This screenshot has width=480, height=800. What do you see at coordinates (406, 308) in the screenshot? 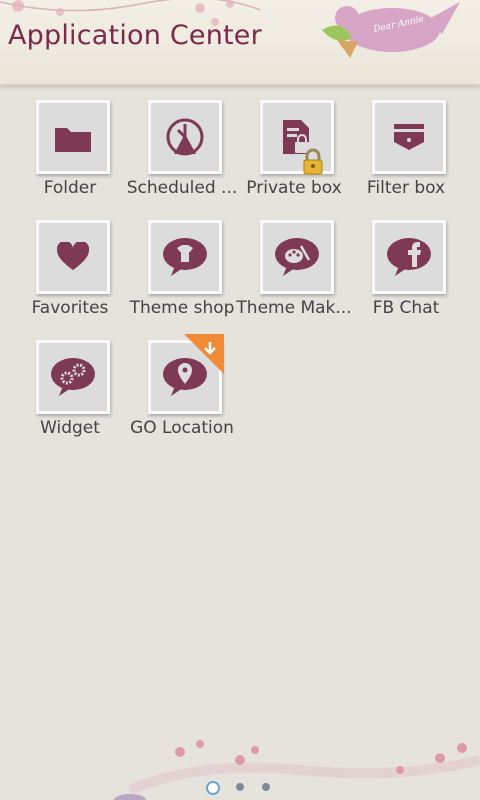
I see `app-label: FB Chat` at bounding box center [406, 308].